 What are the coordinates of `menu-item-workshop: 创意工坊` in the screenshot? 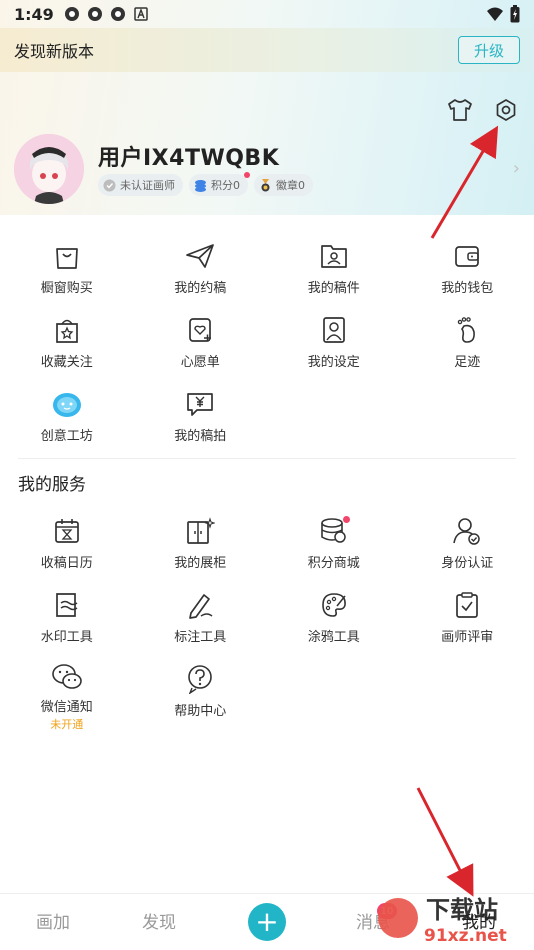 It's located at (67, 417).